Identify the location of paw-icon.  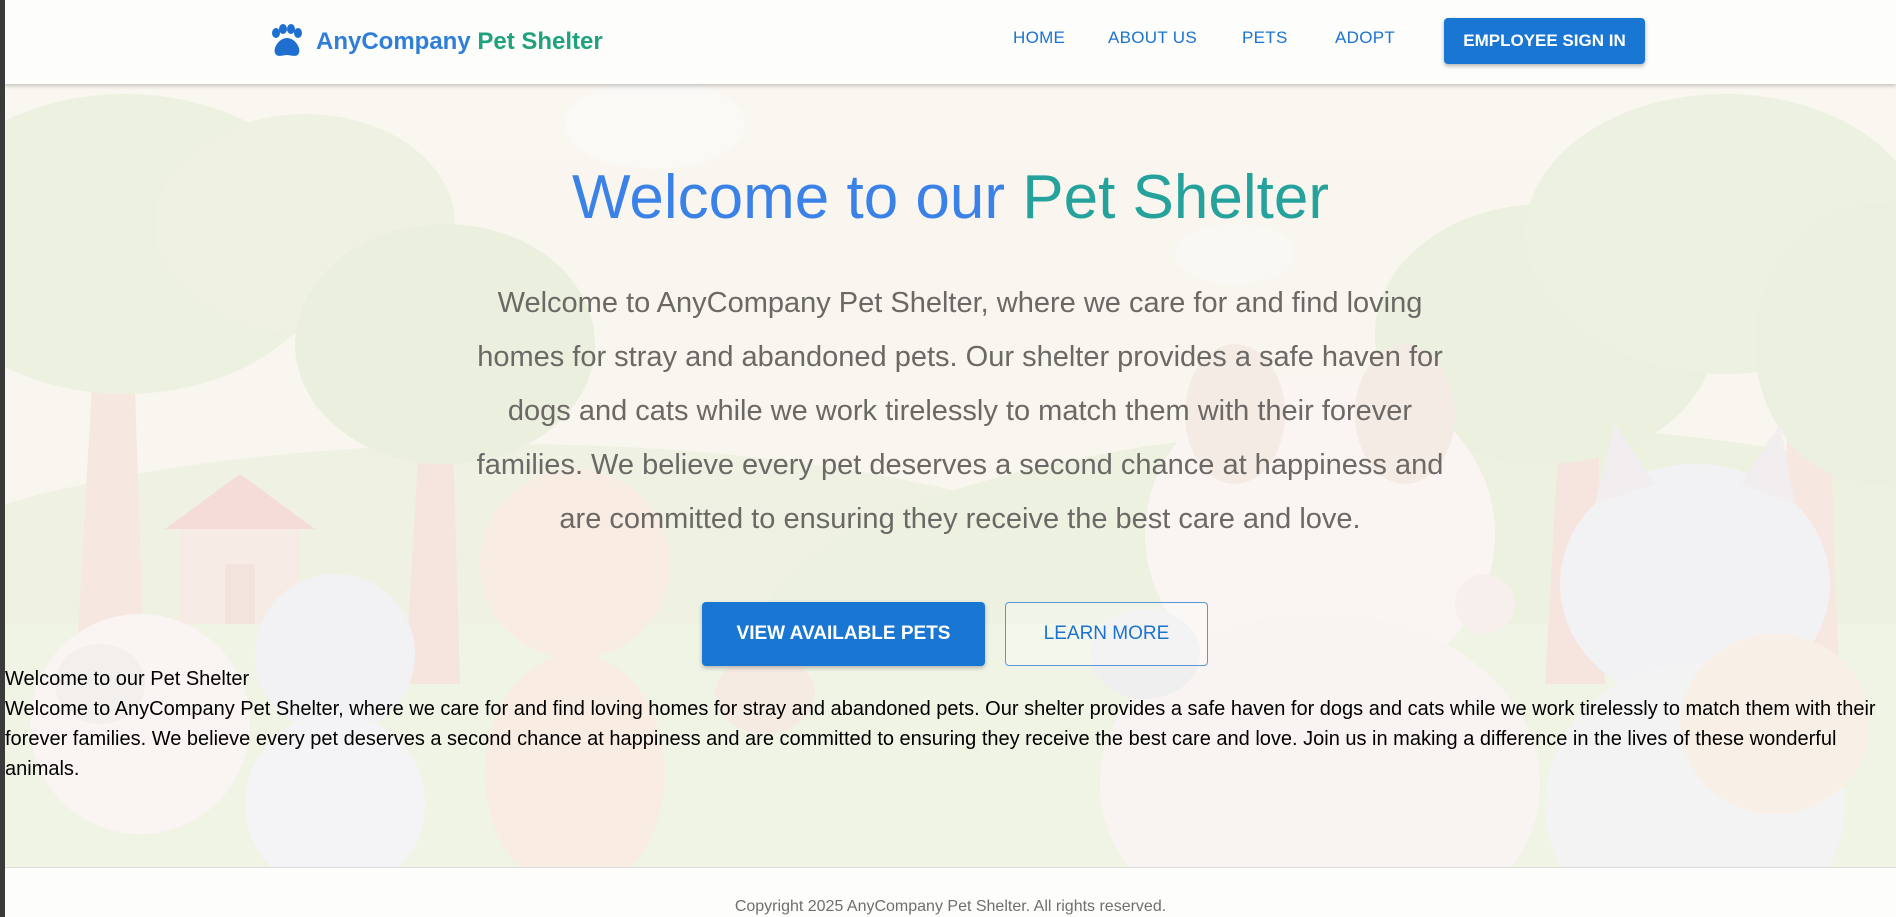
(287, 40).